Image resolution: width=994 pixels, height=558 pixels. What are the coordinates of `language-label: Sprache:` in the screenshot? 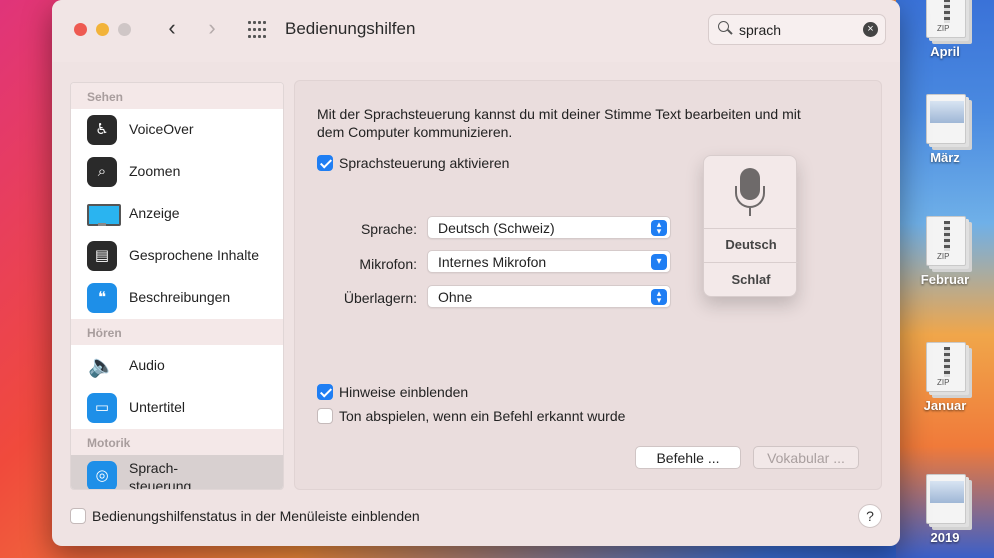 It's located at (388, 229).